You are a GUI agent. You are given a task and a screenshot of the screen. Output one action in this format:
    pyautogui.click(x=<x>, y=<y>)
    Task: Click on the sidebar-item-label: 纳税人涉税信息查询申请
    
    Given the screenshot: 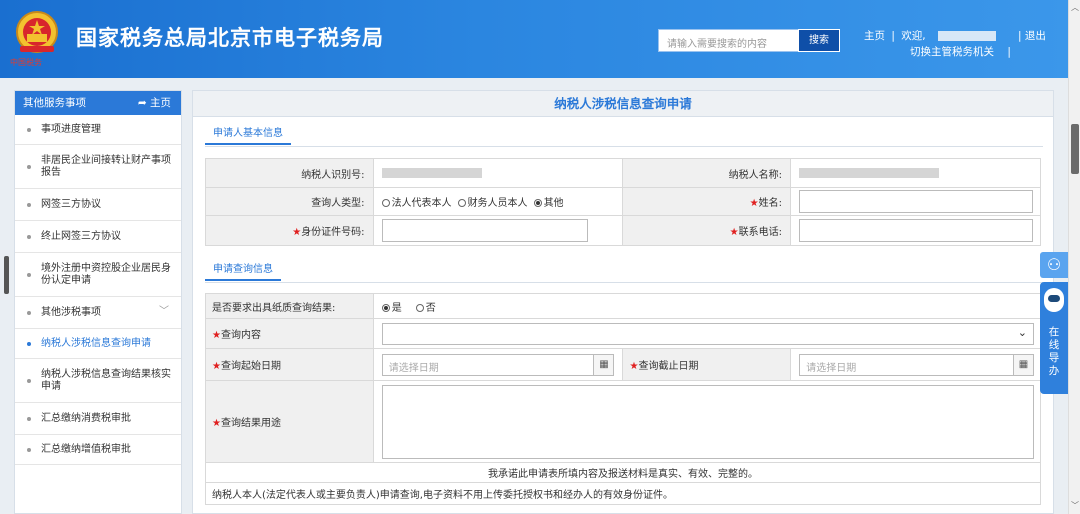 What is the action you would take?
    pyautogui.click(x=96, y=343)
    